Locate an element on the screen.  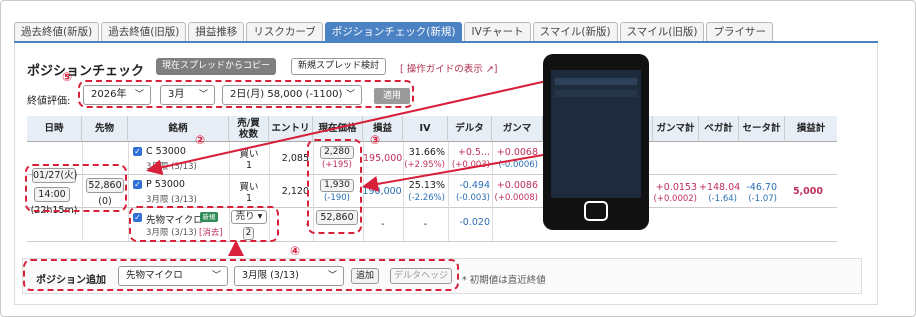
arrow-phone-to-price is located at coordinates (461, 171).